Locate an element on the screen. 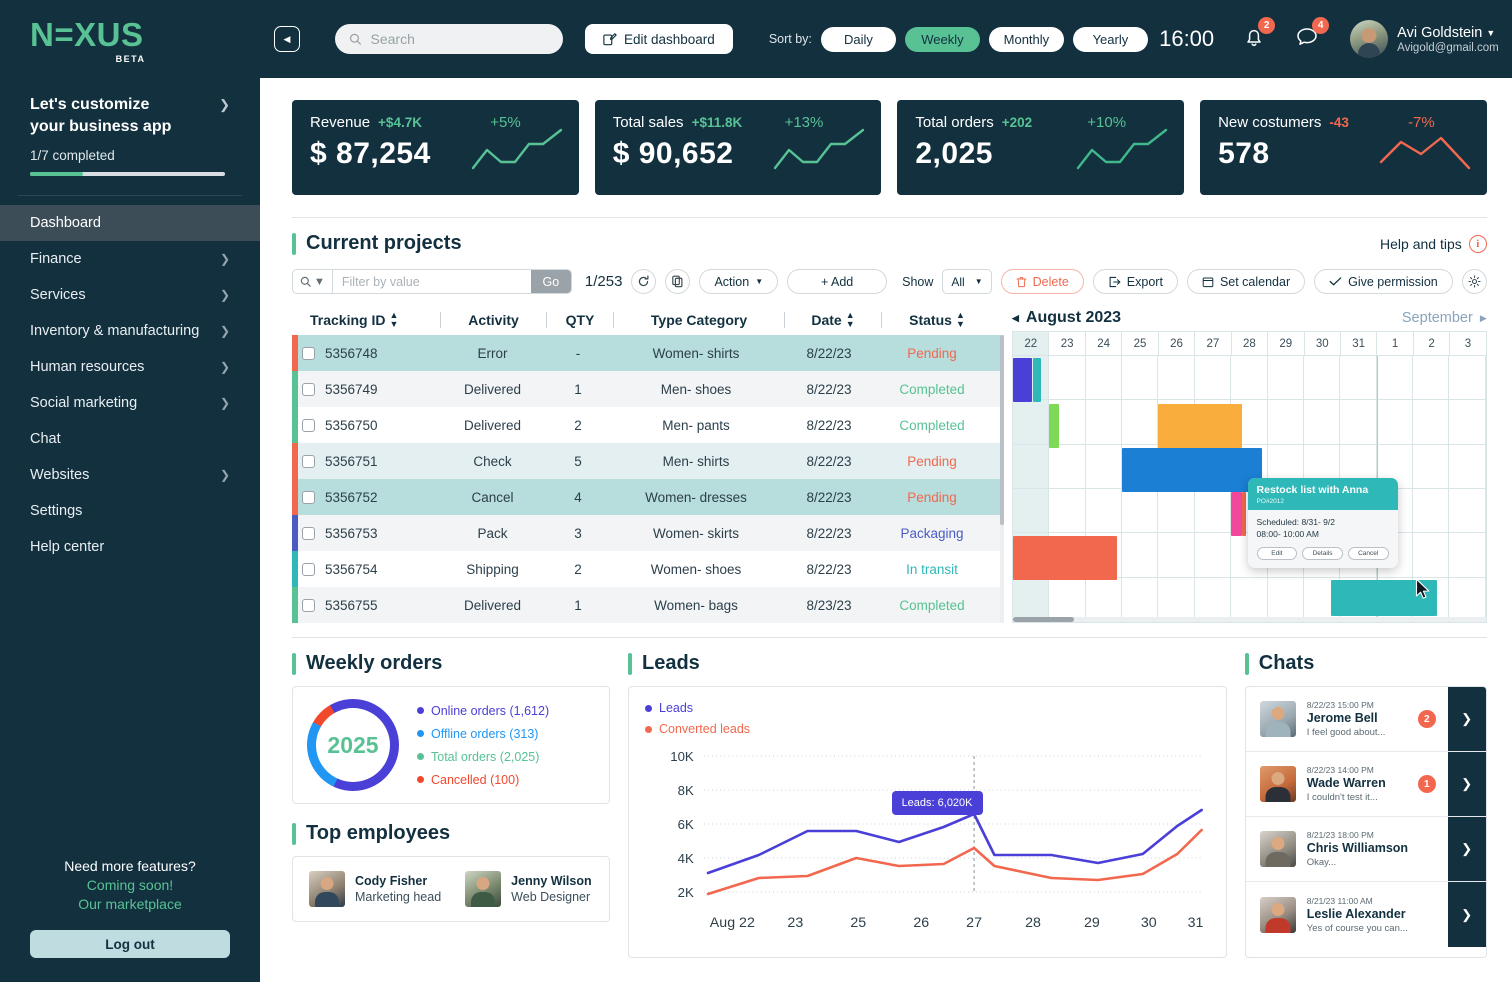 The height and width of the screenshot is (982, 1512). gantt-day: 30 is located at coordinates (1323, 343).